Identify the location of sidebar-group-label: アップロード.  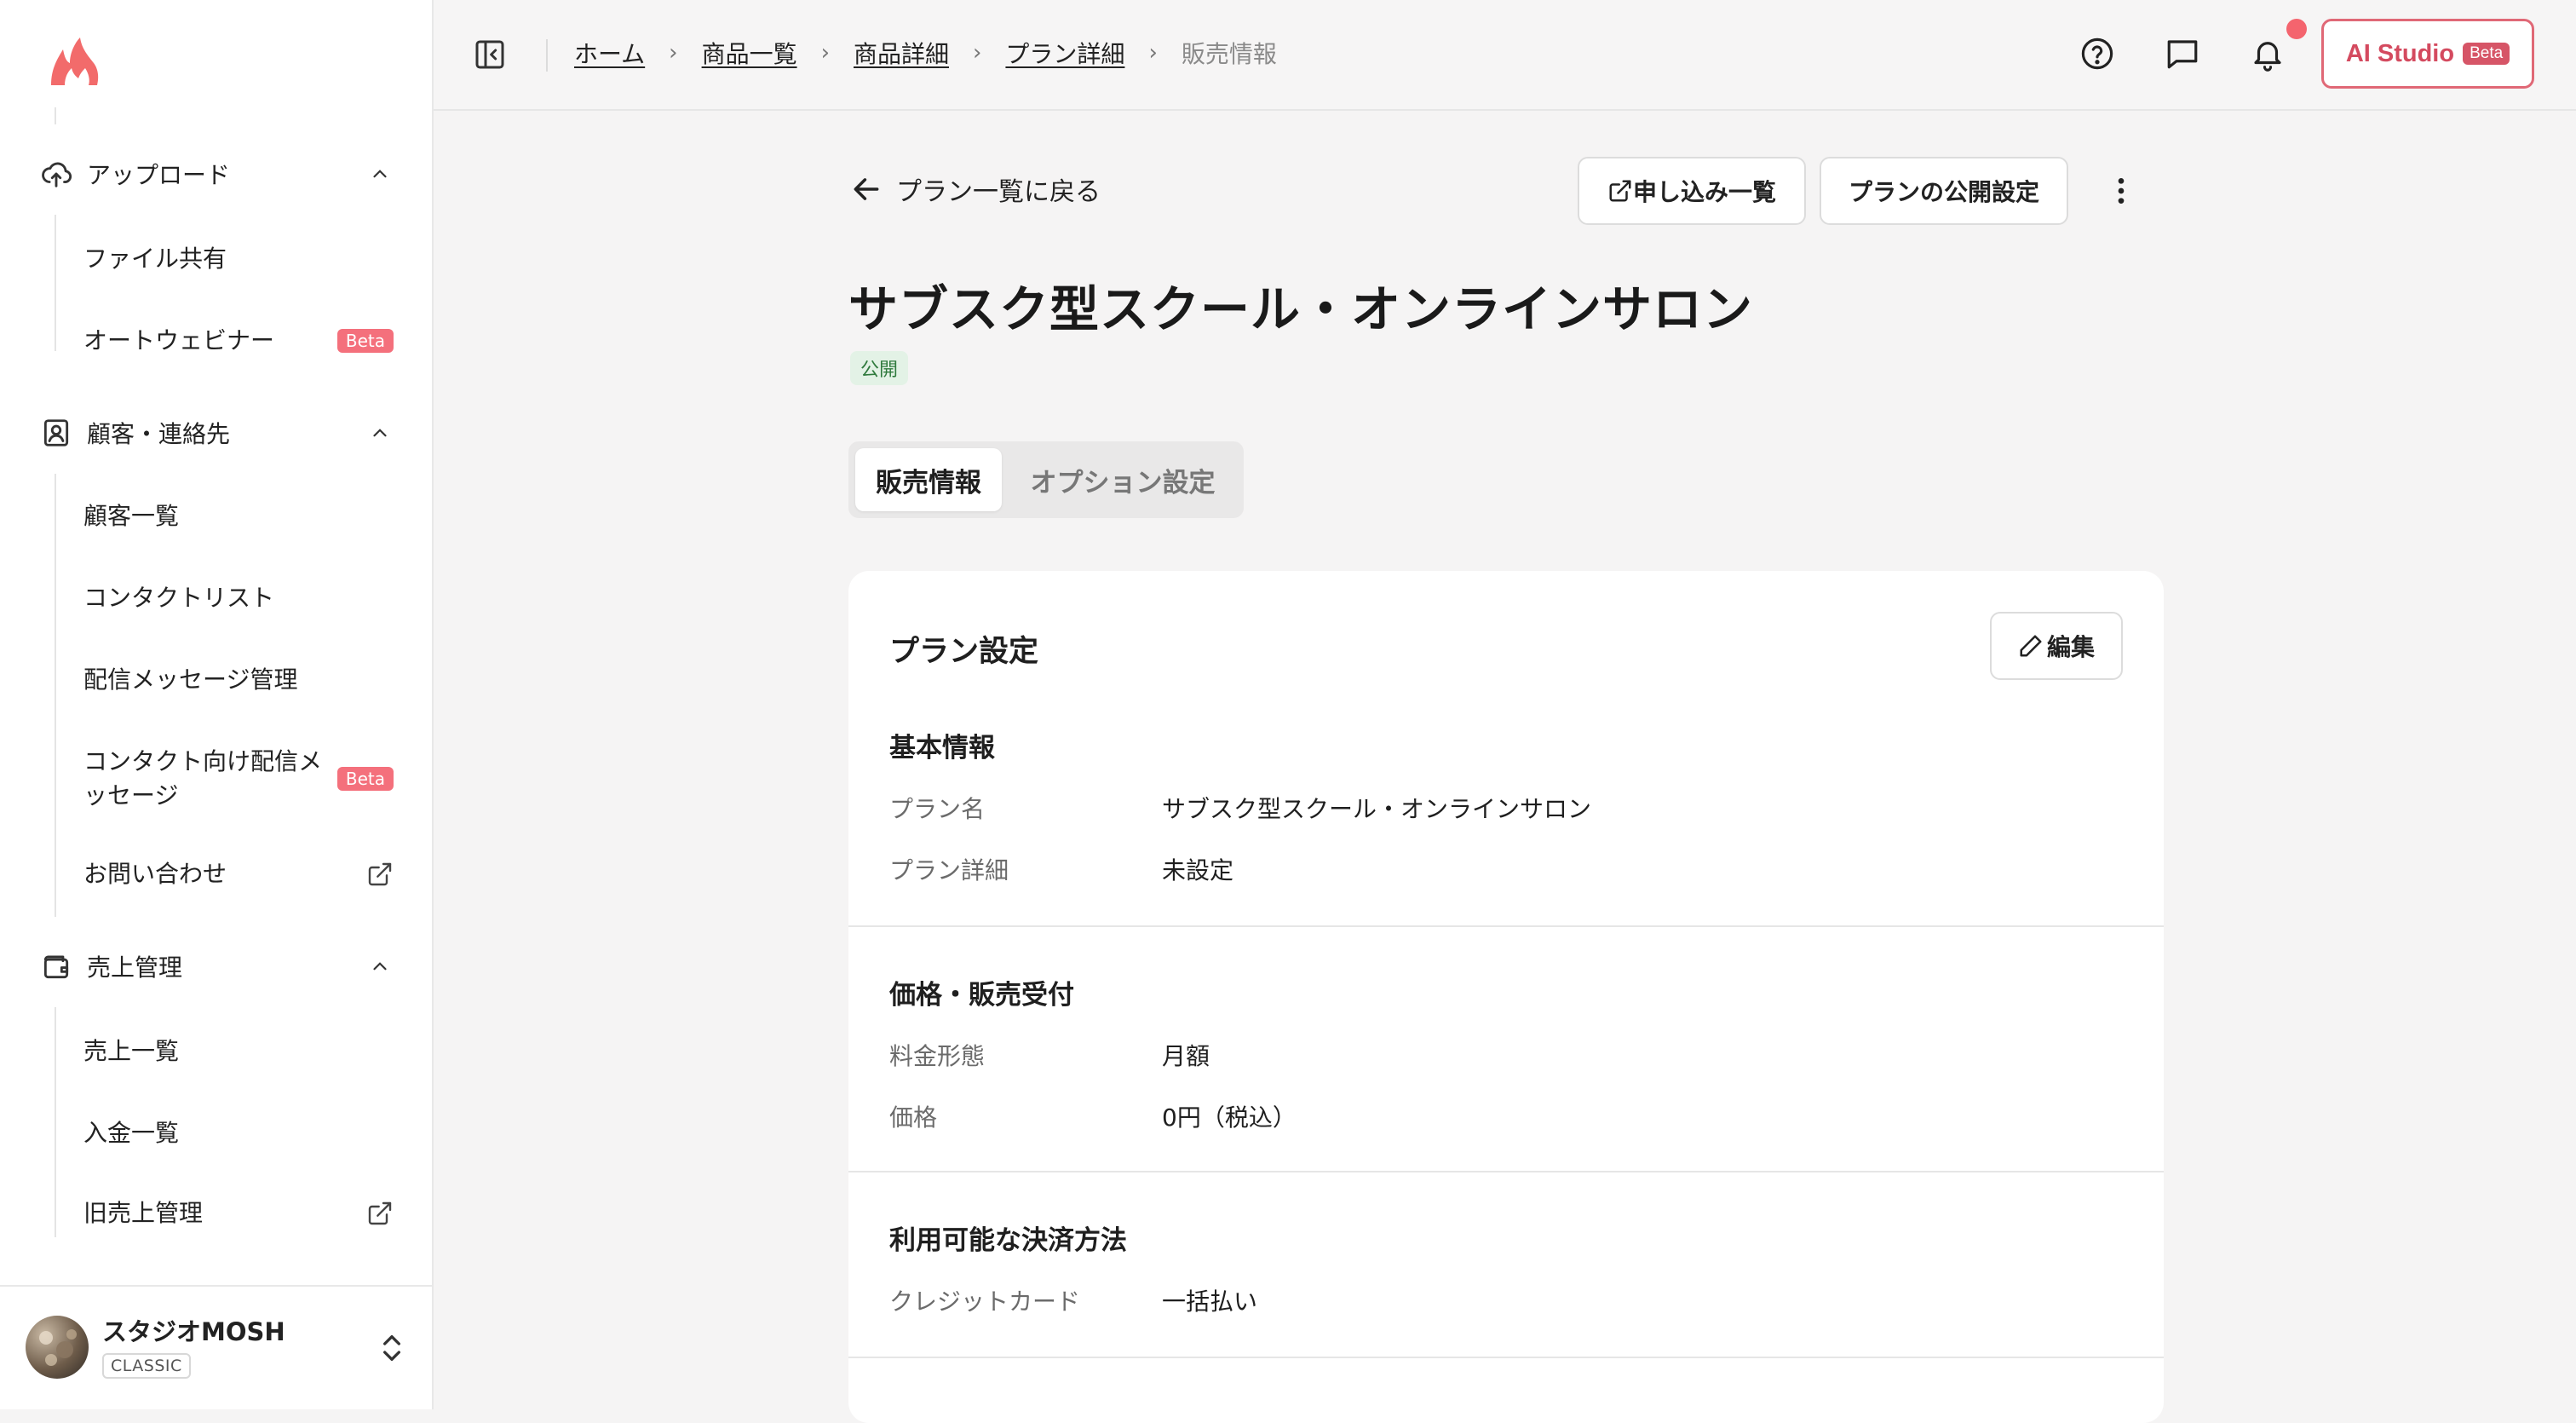
(159, 175).